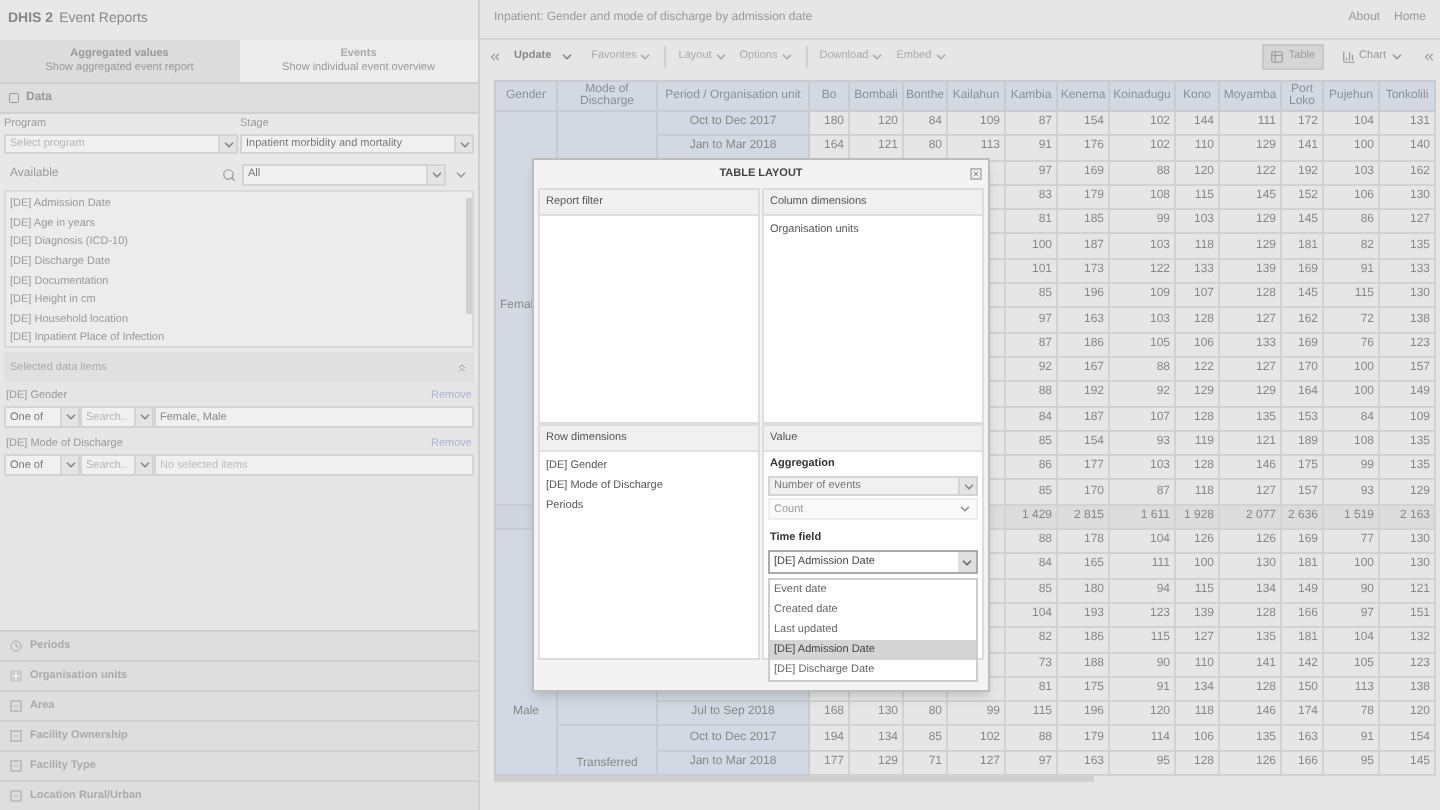 Image resolution: width=1440 pixels, height=810 pixels. What do you see at coordinates (976, 174) in the screenshot?
I see `close-icon` at bounding box center [976, 174].